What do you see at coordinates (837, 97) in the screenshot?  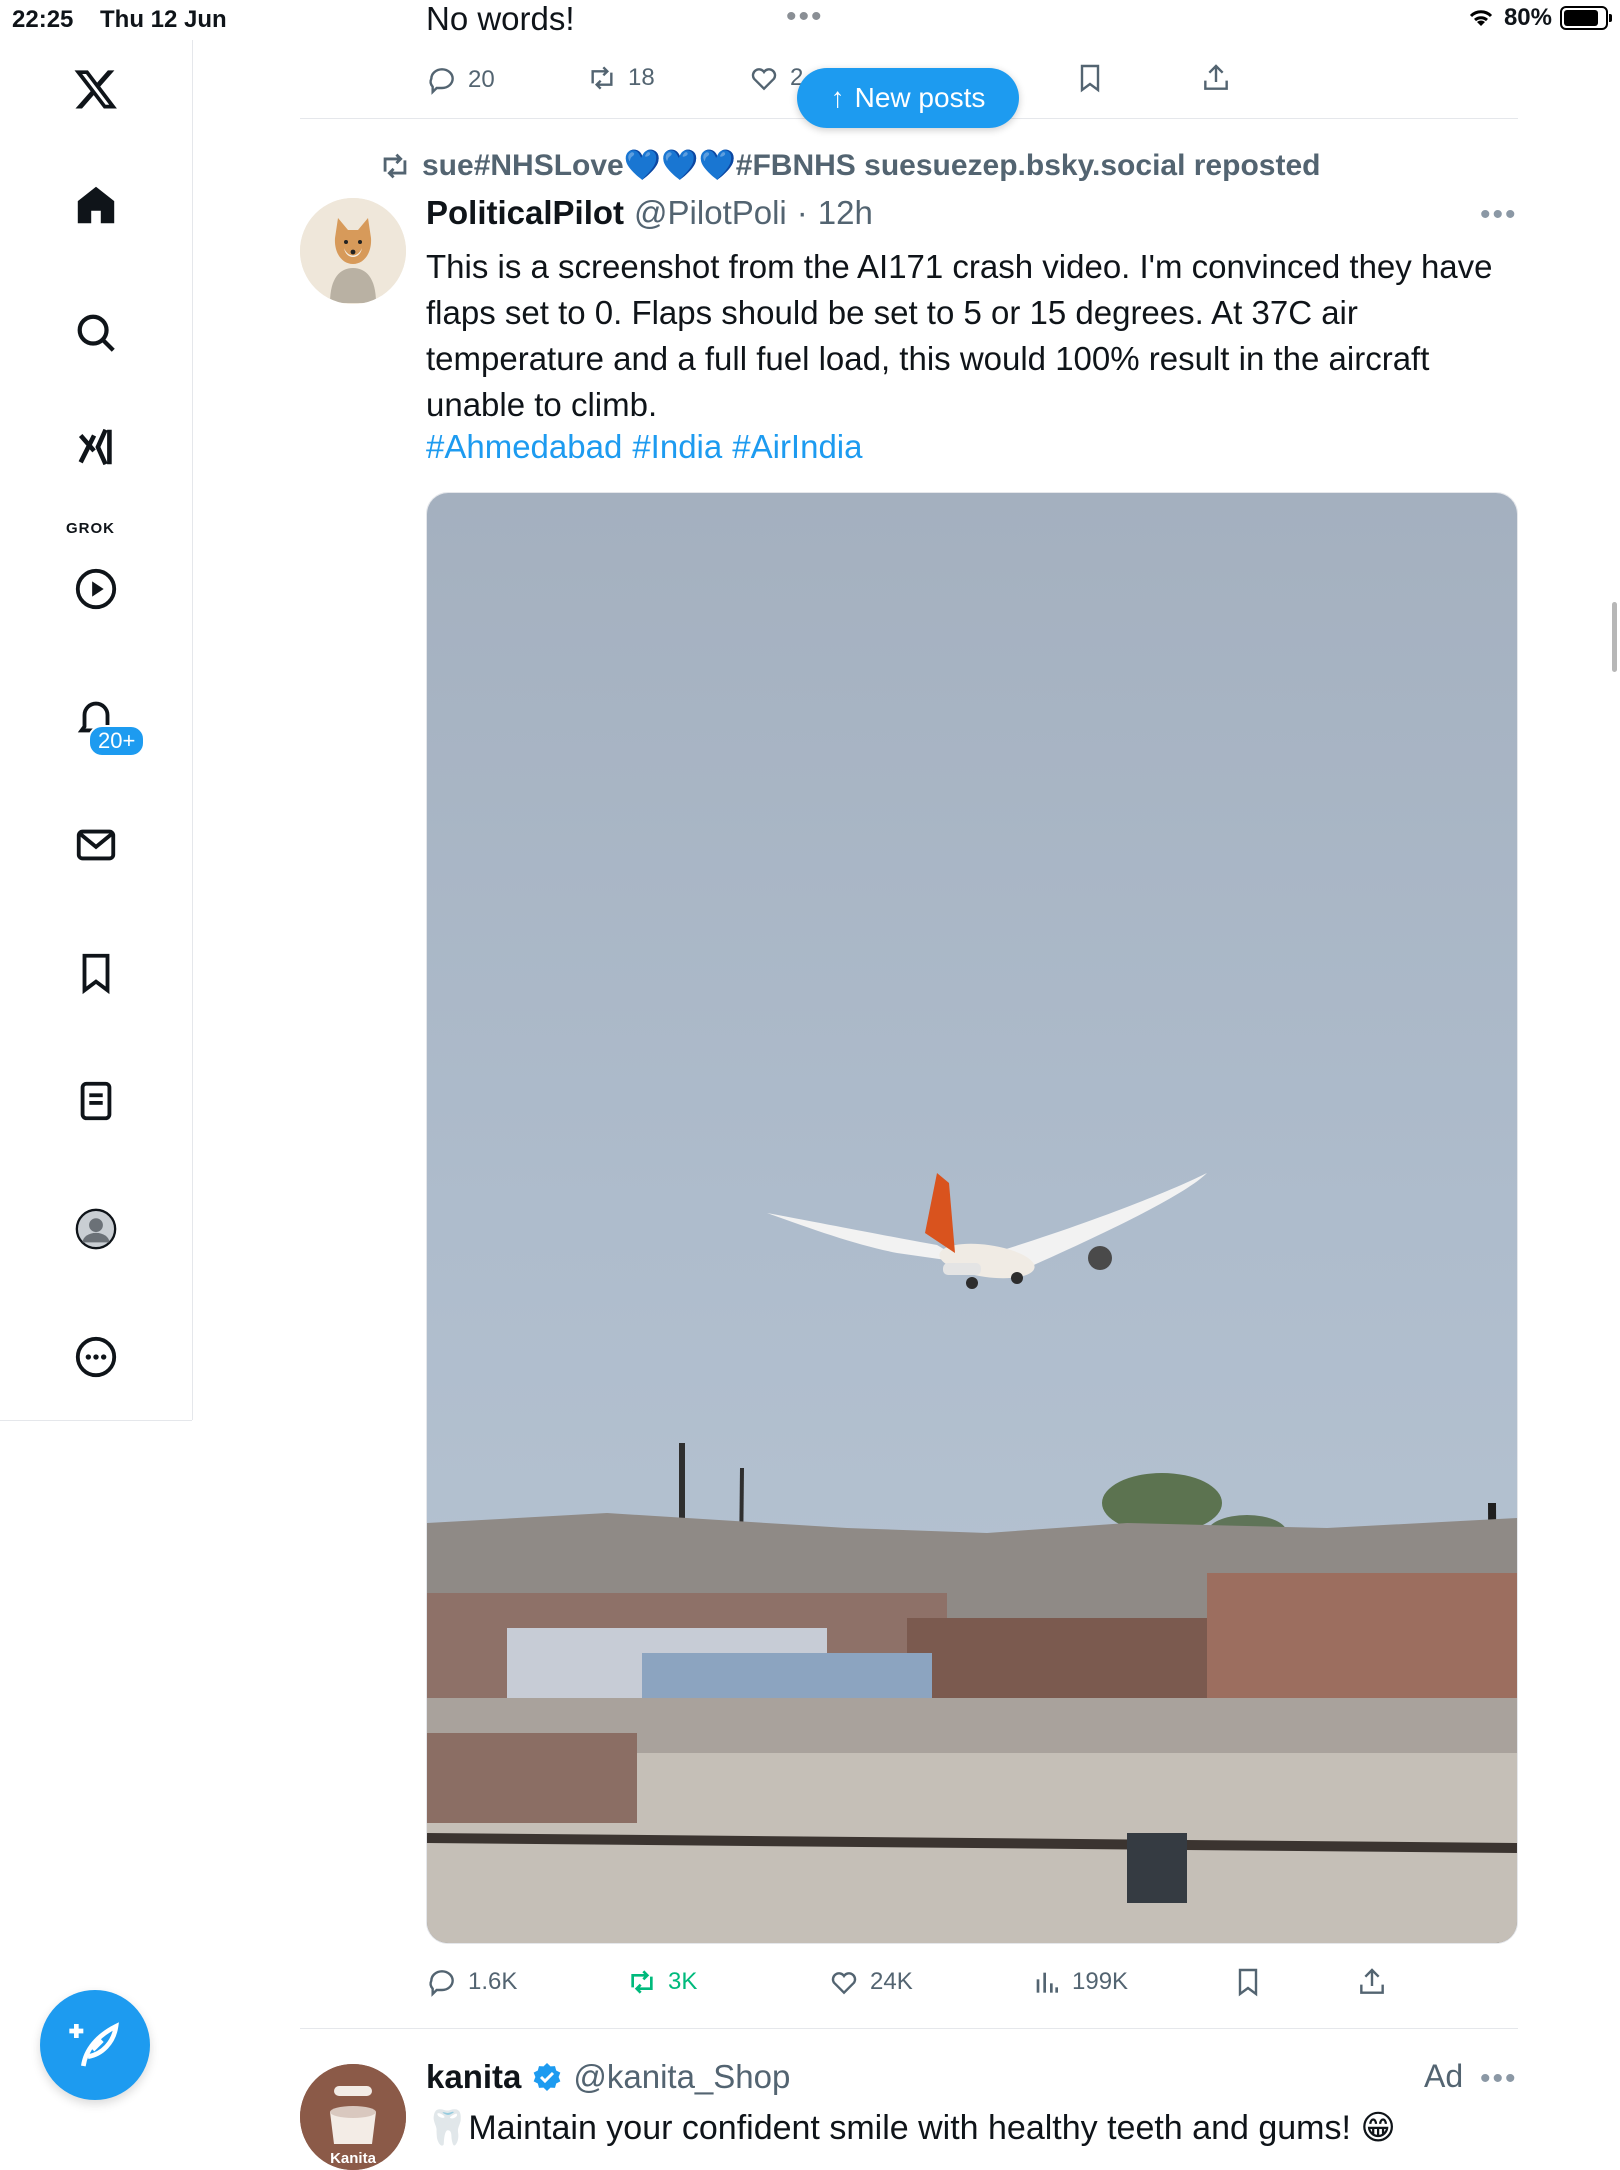 I see `arrow-up-icon: ↑` at bounding box center [837, 97].